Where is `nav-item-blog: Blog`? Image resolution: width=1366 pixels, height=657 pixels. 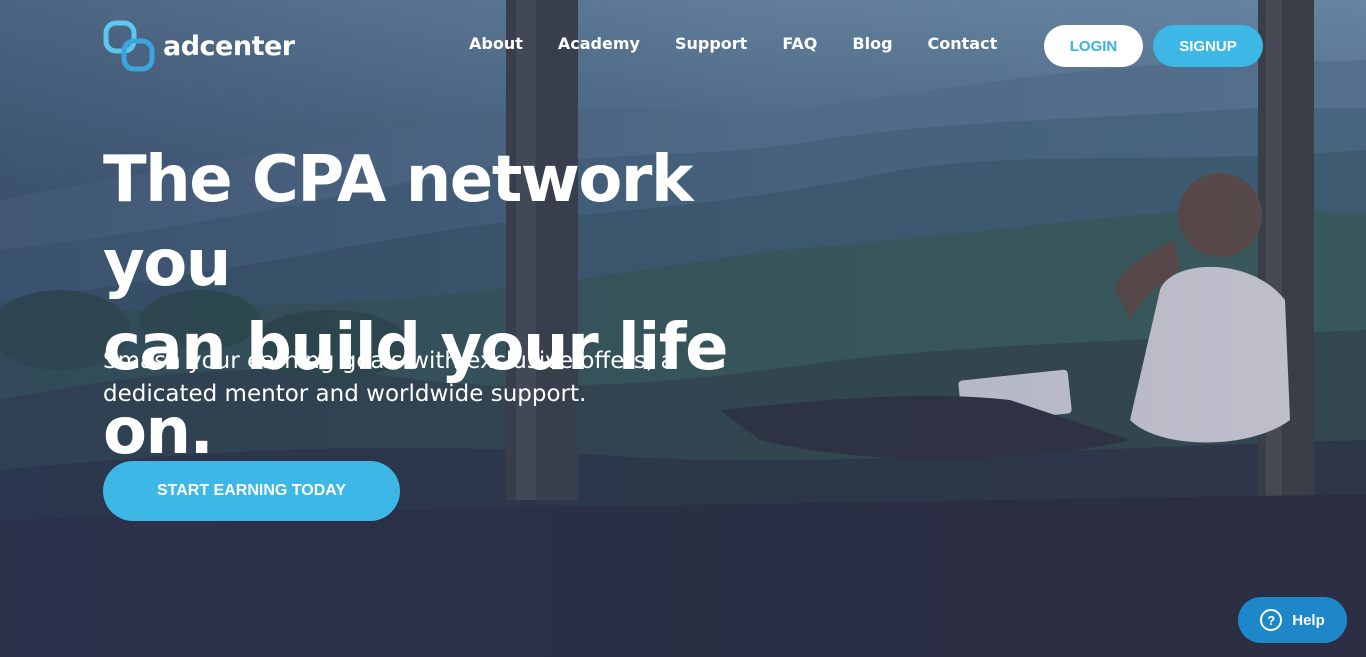
nav-item-blog: Blog is located at coordinates (872, 43).